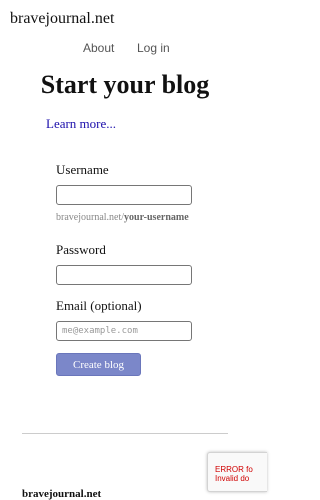 This screenshot has height=500, width=320. I want to click on blog-url-hint: bravejournal.net/your-username, so click(122, 217).